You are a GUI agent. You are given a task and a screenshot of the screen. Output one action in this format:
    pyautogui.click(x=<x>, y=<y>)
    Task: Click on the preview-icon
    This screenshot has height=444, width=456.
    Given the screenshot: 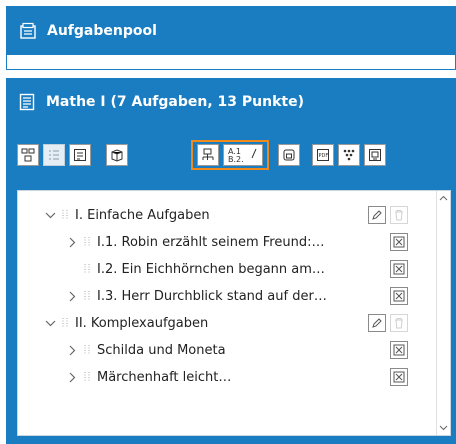 What is the action you would take?
    pyautogui.click(x=289, y=155)
    